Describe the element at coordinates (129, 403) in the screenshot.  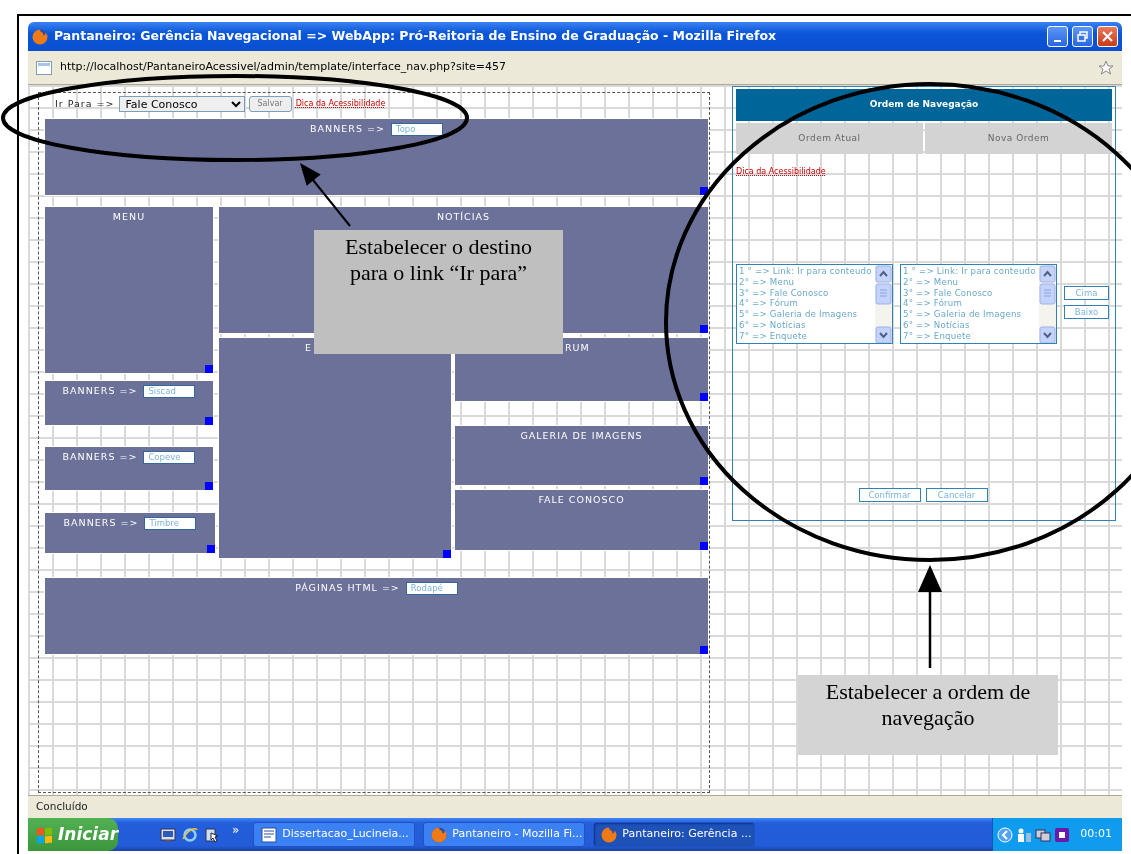
I see `layout-block: BANNERS => Siscad` at that location.